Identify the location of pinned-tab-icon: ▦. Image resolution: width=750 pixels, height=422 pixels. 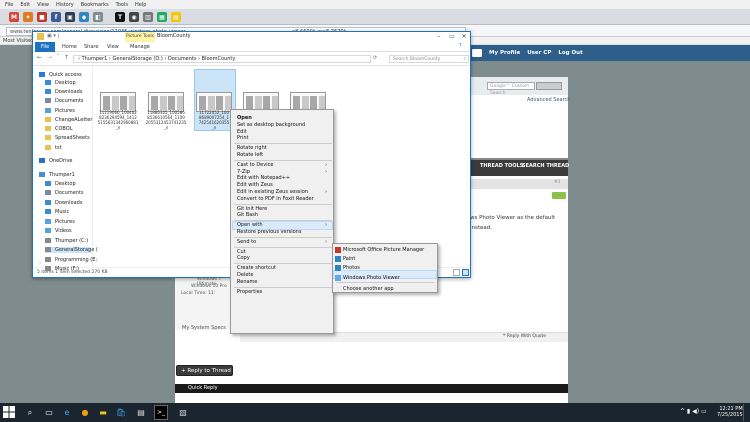
(162, 17).